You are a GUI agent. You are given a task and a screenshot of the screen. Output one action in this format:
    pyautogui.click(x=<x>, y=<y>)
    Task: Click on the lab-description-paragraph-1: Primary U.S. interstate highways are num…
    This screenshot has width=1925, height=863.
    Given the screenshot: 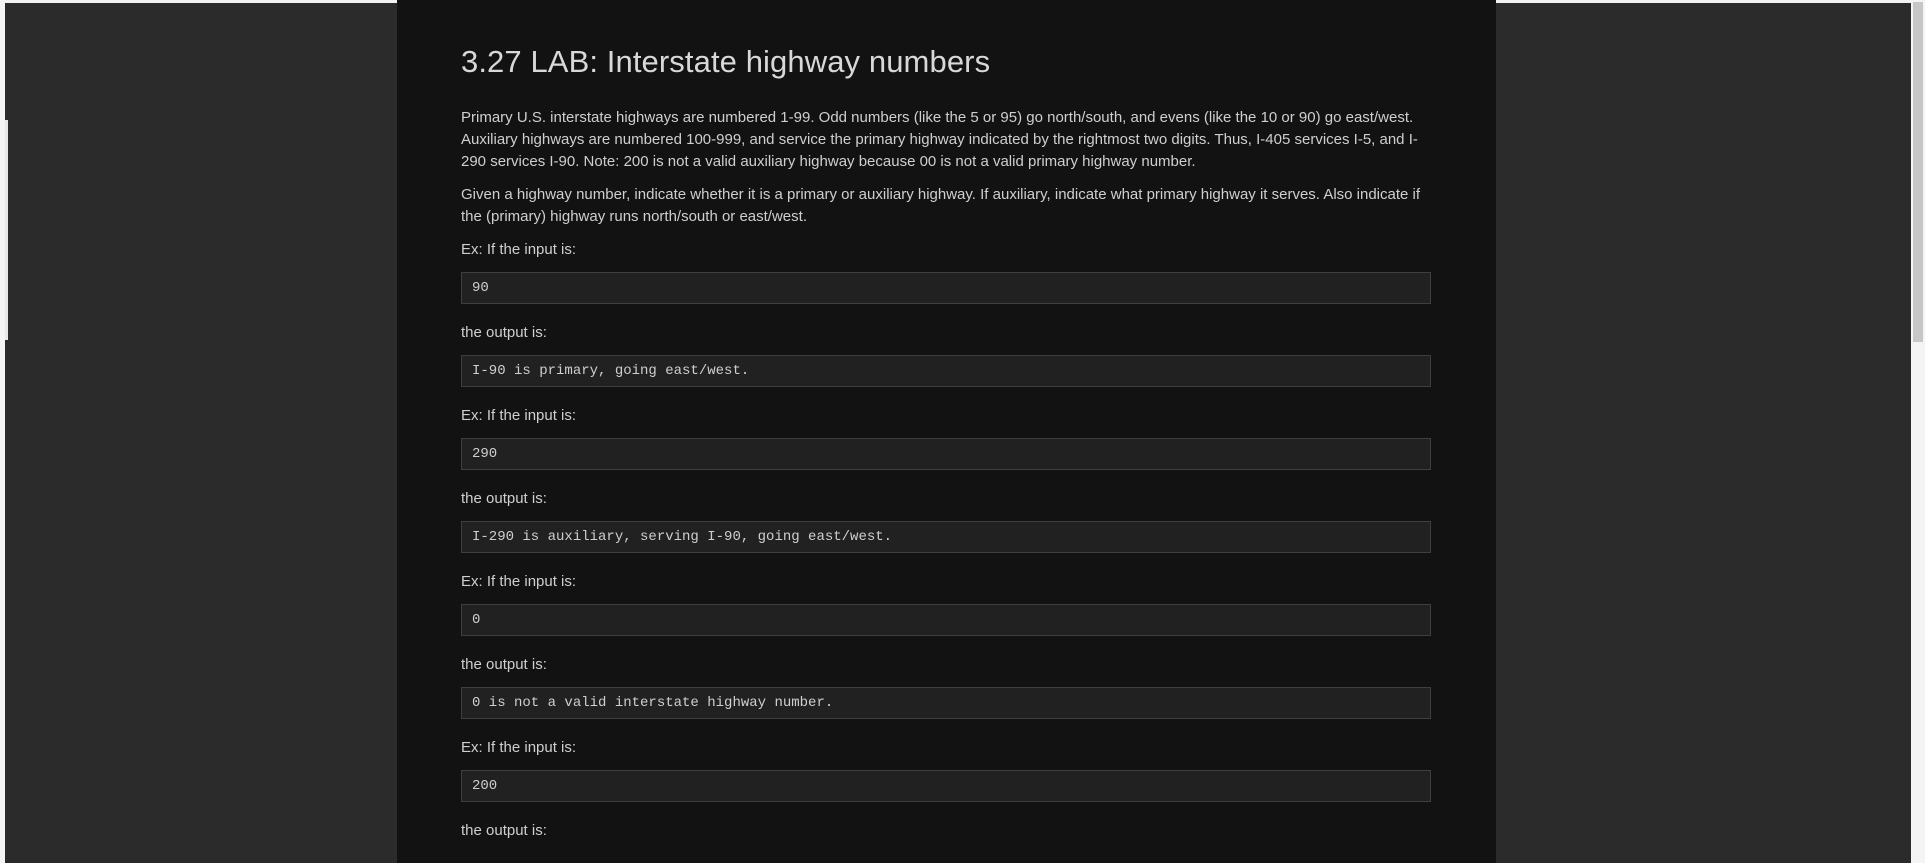 What is the action you would take?
    pyautogui.click(x=939, y=139)
    